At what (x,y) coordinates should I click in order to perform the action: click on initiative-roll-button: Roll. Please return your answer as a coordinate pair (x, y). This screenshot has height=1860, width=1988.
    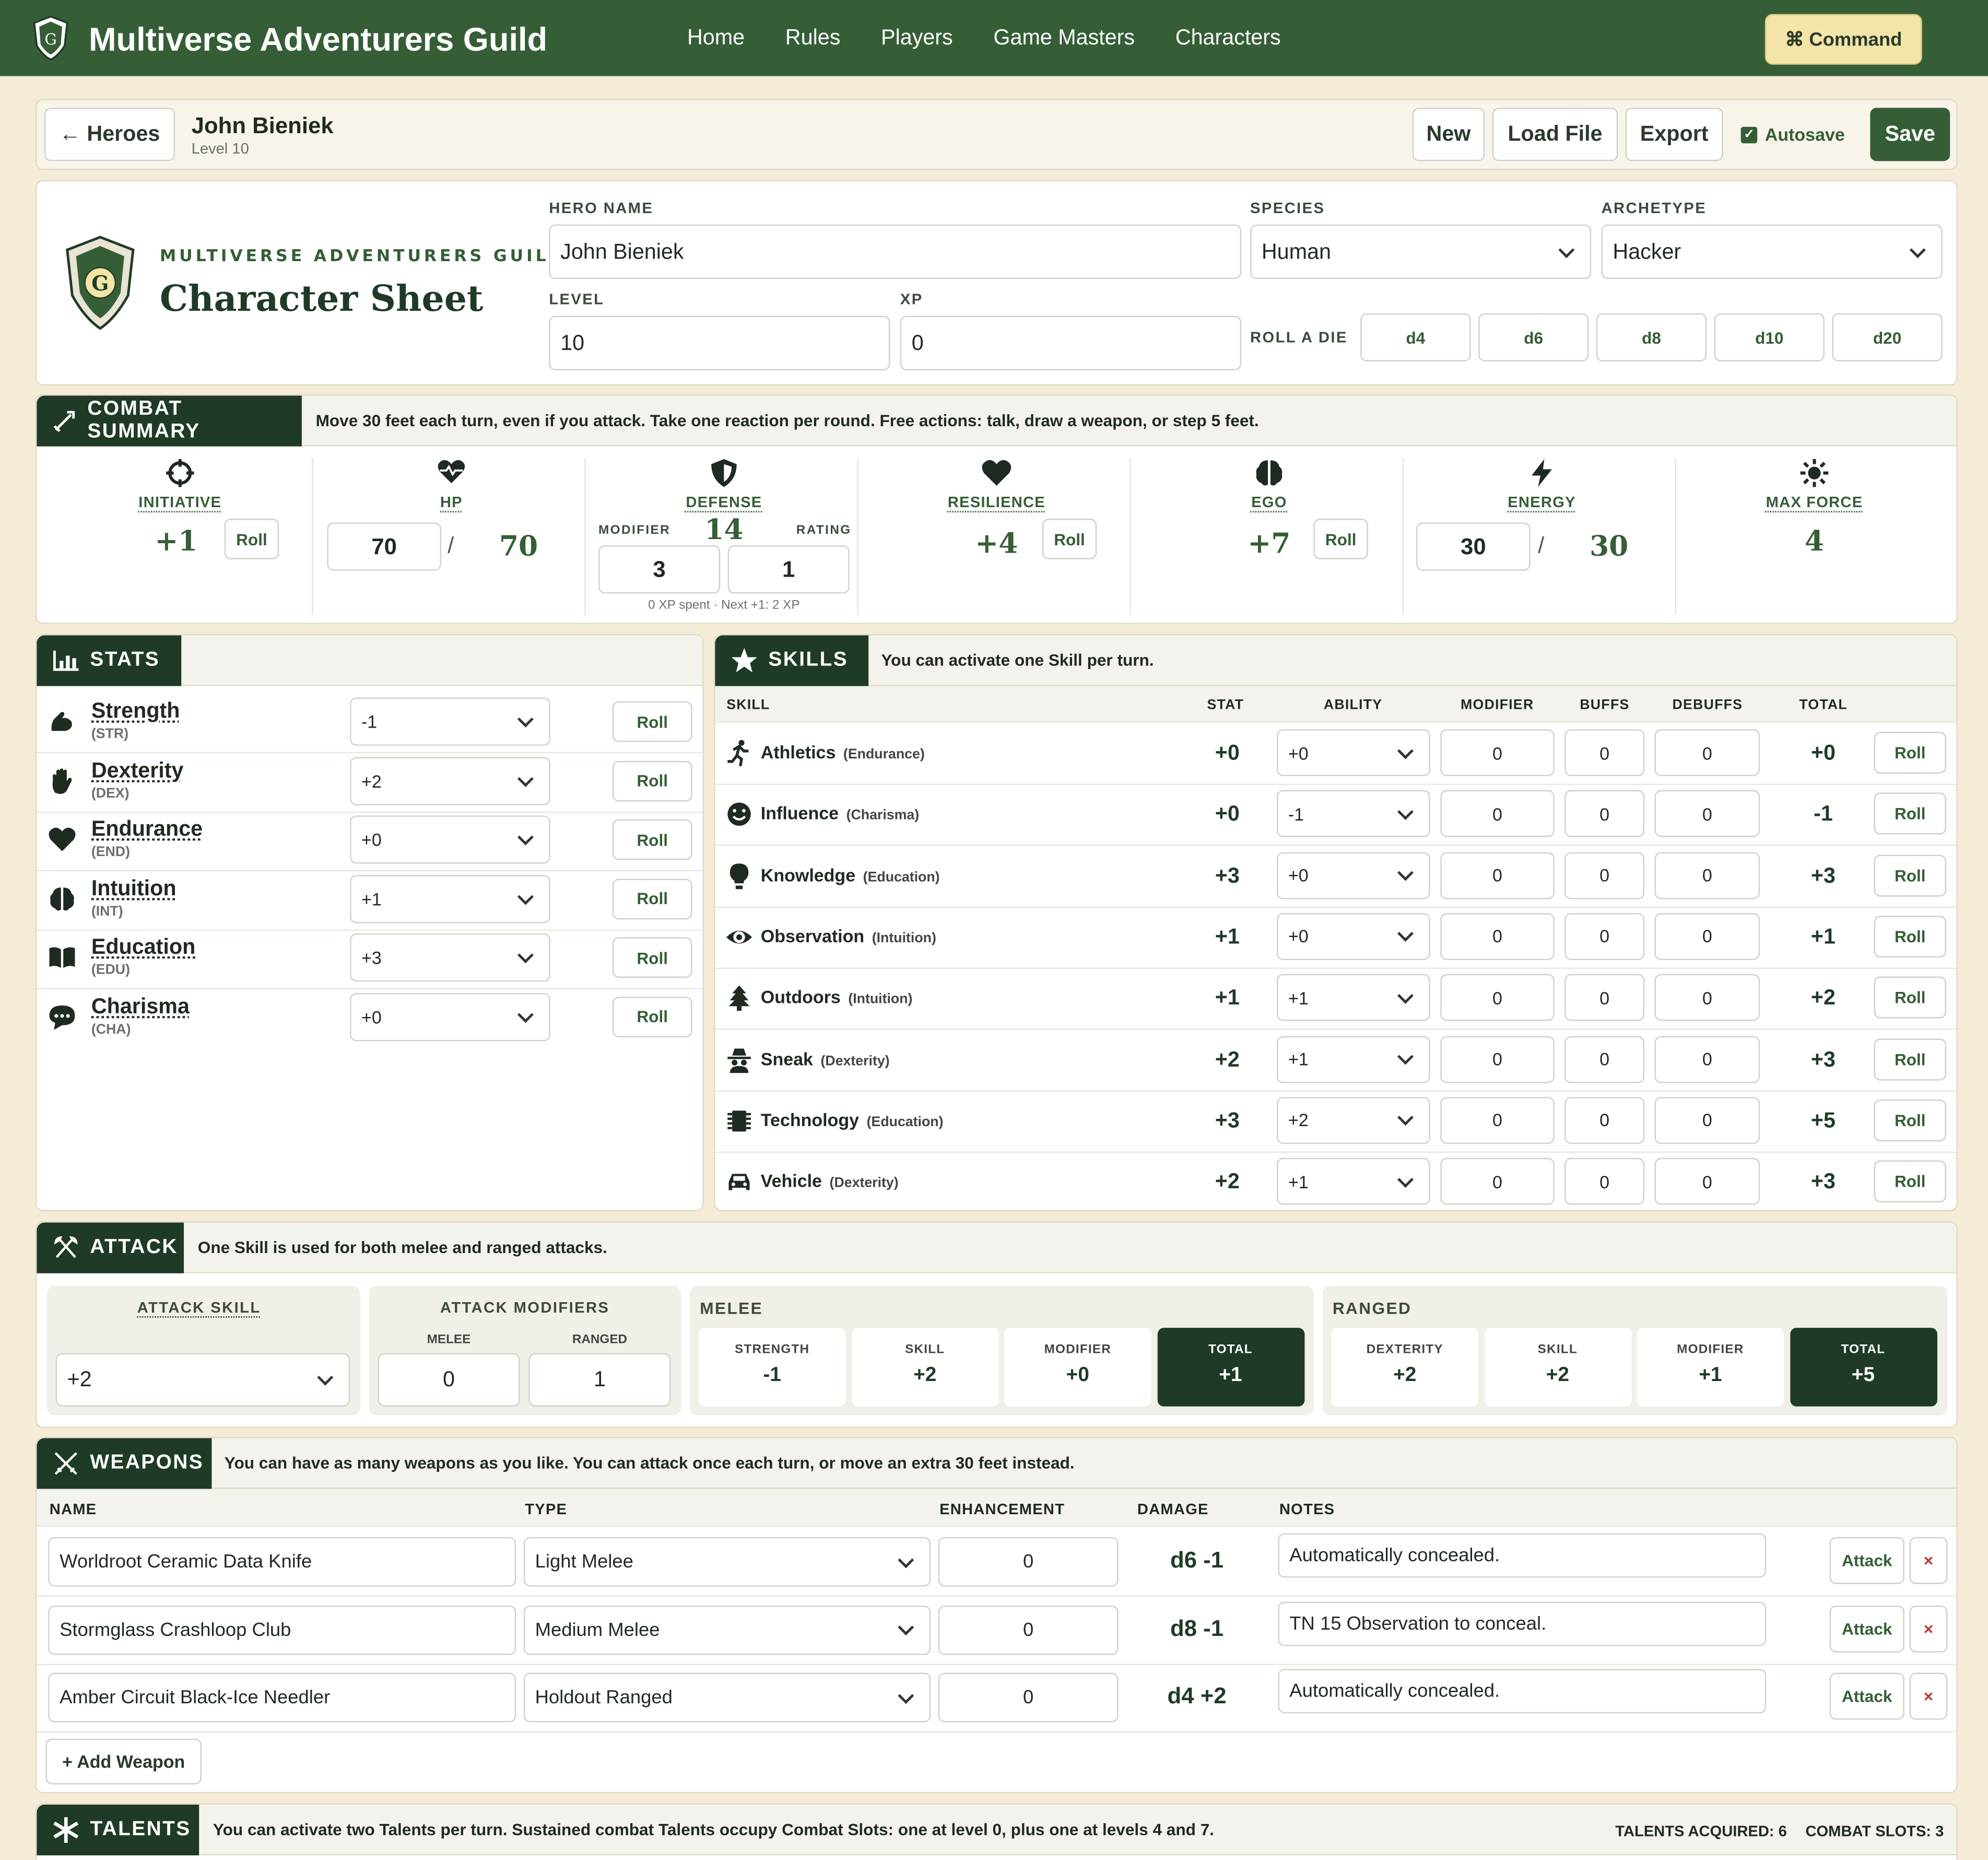
    Looking at the image, I should click on (251, 539).